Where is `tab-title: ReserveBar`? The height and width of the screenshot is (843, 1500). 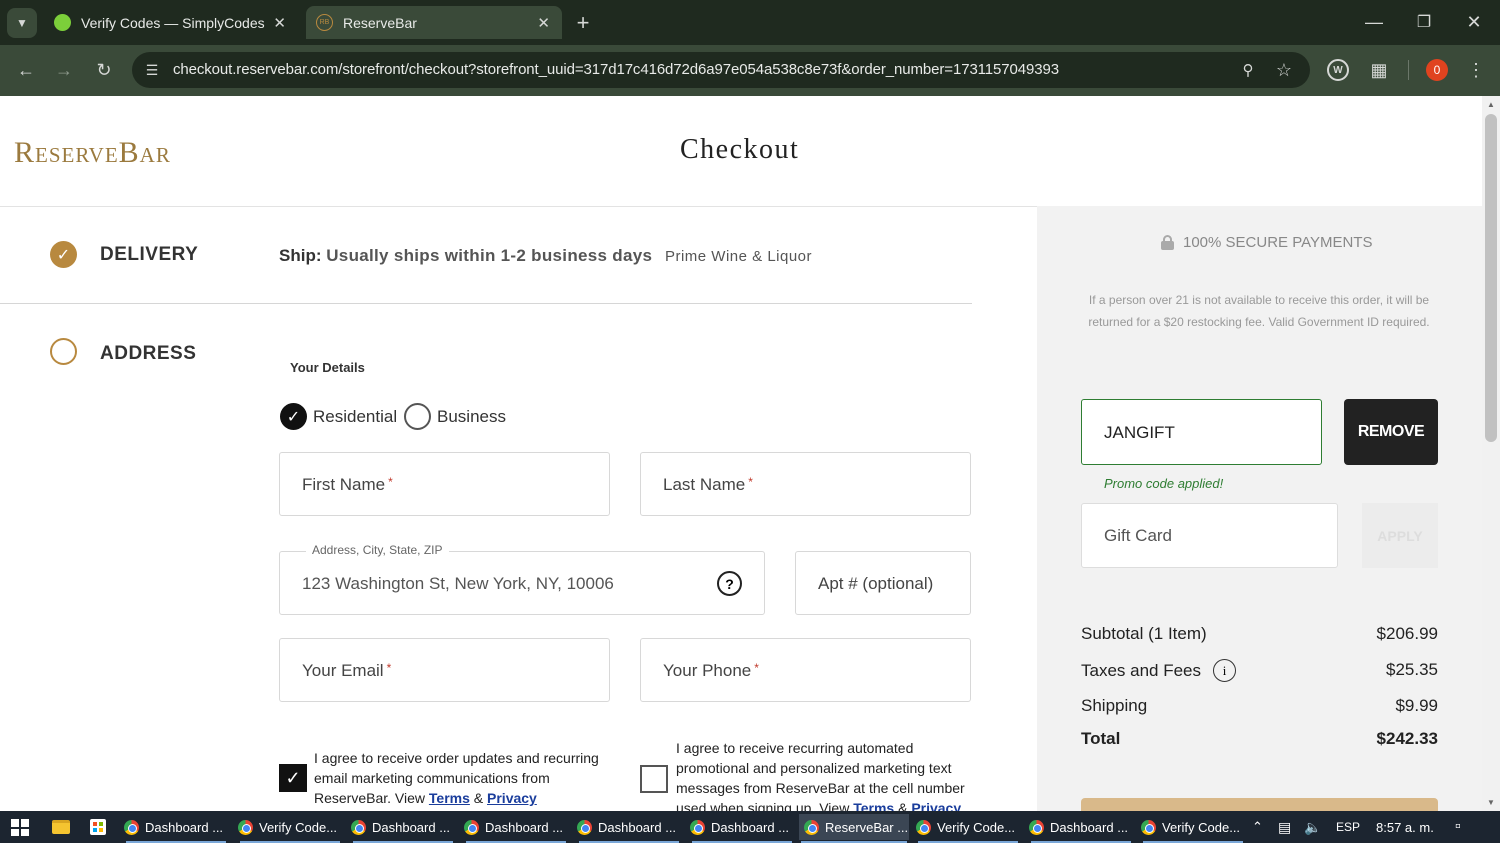
tab-title: ReserveBar is located at coordinates (380, 22).